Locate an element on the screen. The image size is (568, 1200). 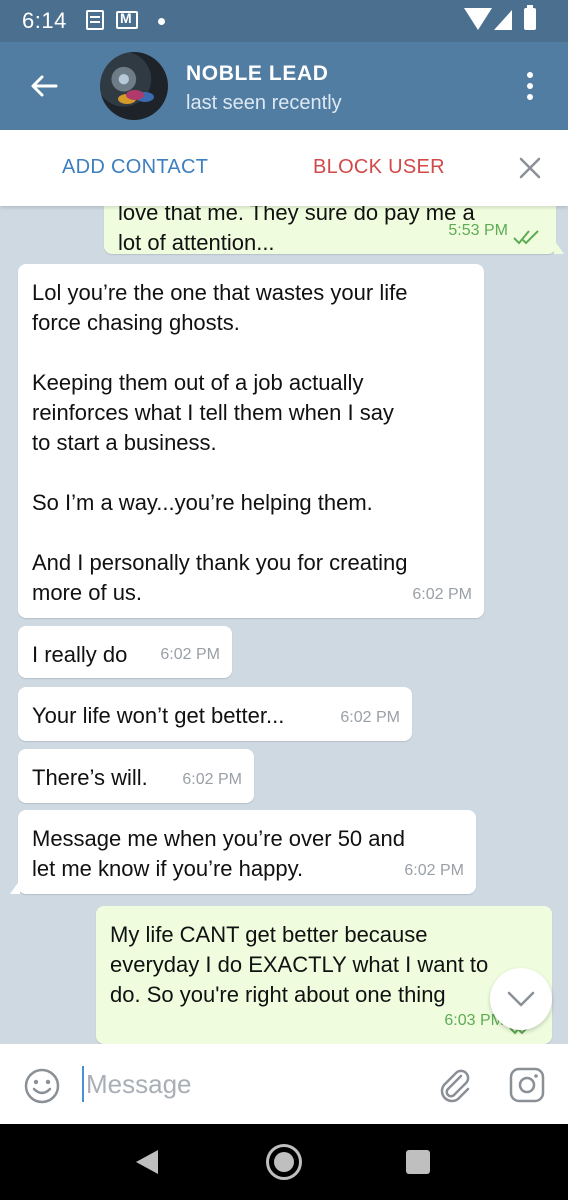
message-bubble-incoming: Your life won’t get better... 6:02 PM is located at coordinates (215, 714).